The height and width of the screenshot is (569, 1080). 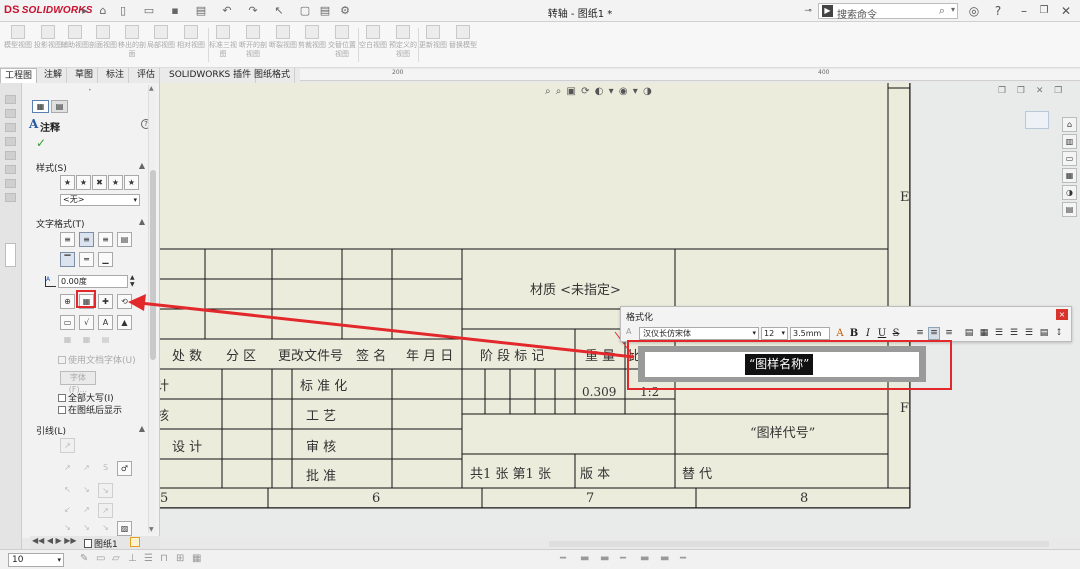 I want to click on leader-bottom-icon: ↘, so click(x=105, y=490).